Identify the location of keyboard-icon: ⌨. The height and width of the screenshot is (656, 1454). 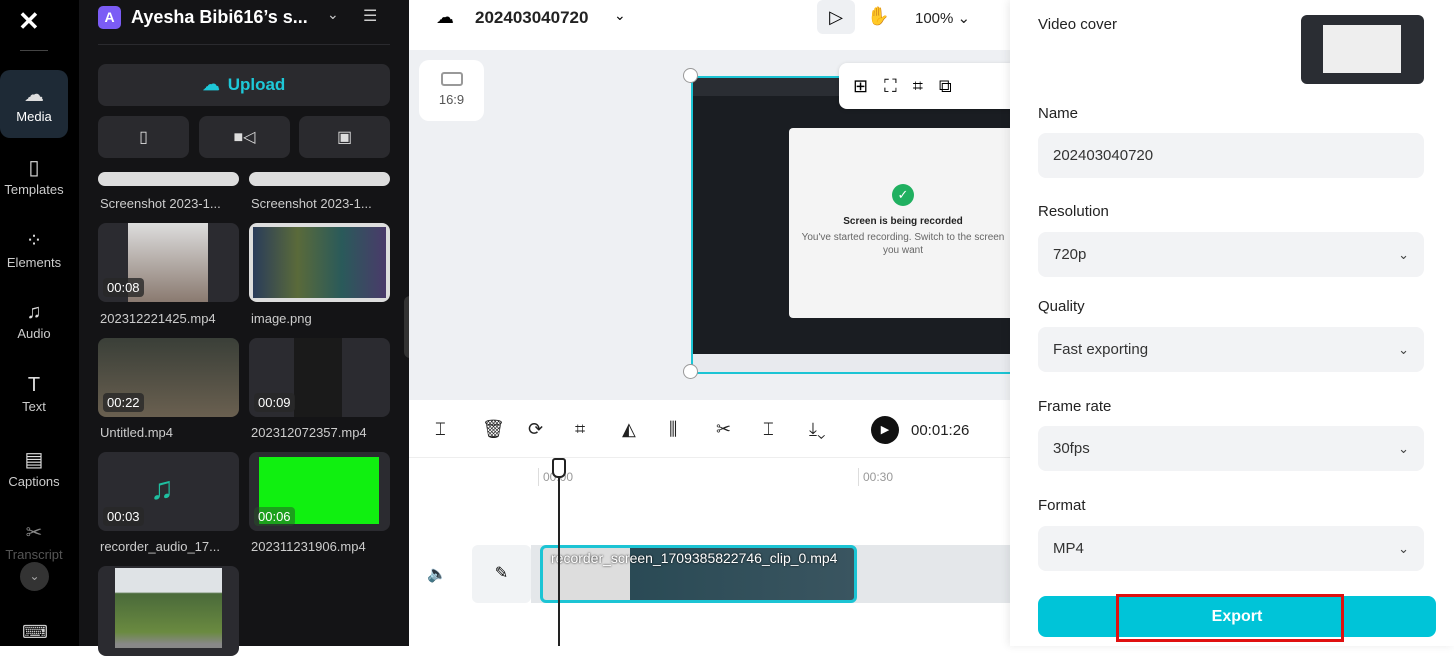
(35, 632).